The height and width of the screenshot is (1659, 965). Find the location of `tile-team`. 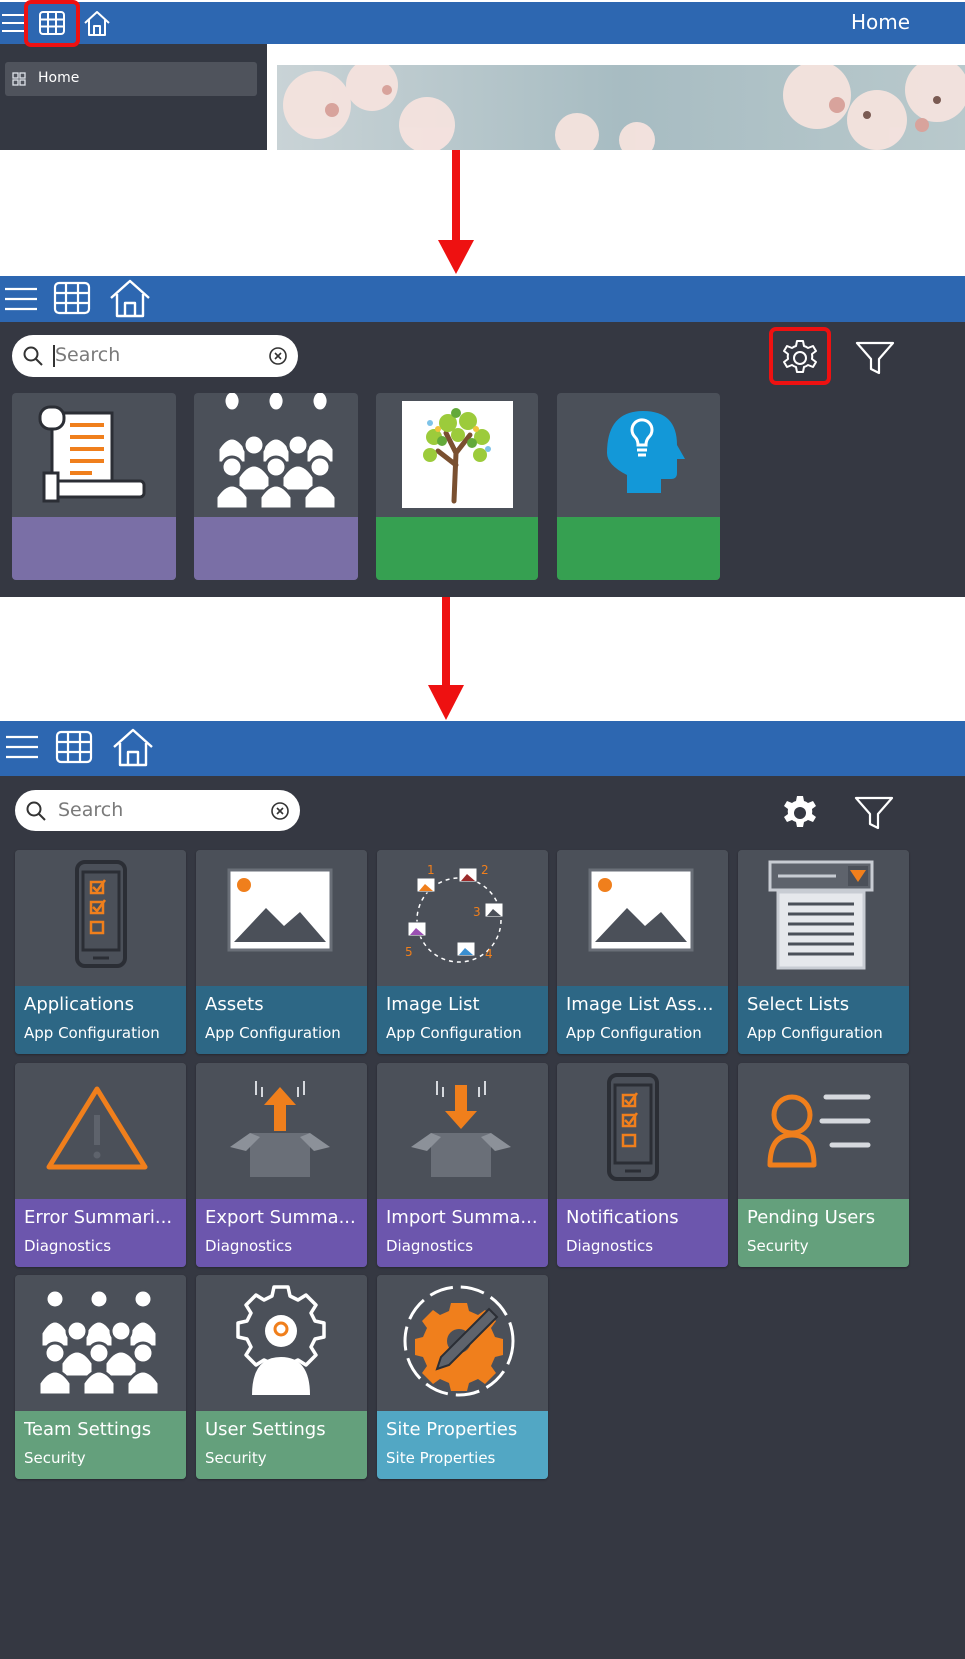

tile-team is located at coordinates (276, 486).